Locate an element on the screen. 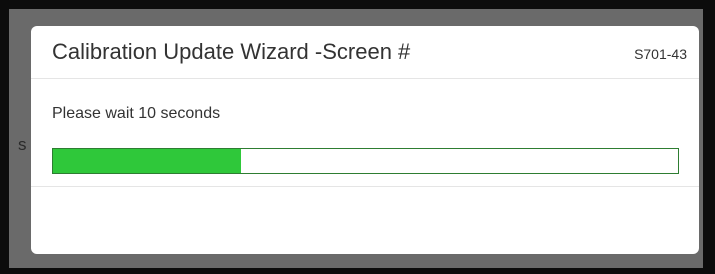  progress-bar-fill is located at coordinates (147, 161).